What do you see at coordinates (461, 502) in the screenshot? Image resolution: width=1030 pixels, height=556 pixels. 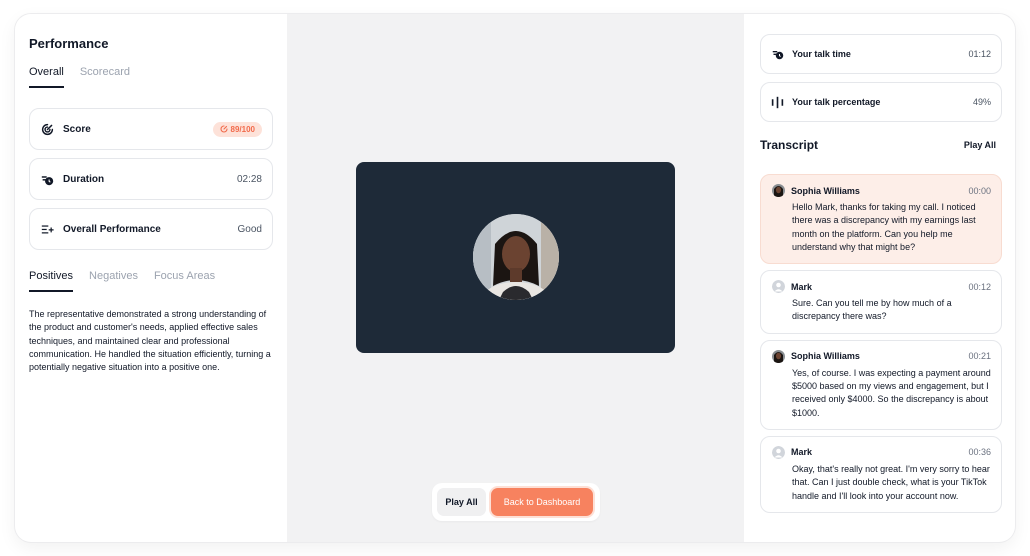 I see `play-all-button: Play All` at bounding box center [461, 502].